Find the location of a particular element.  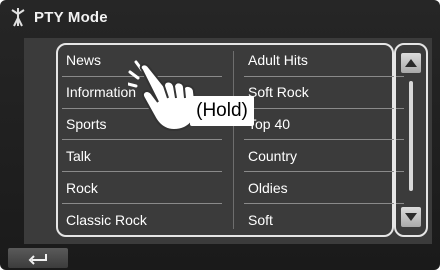

scroll-up-button is located at coordinates (411, 63).